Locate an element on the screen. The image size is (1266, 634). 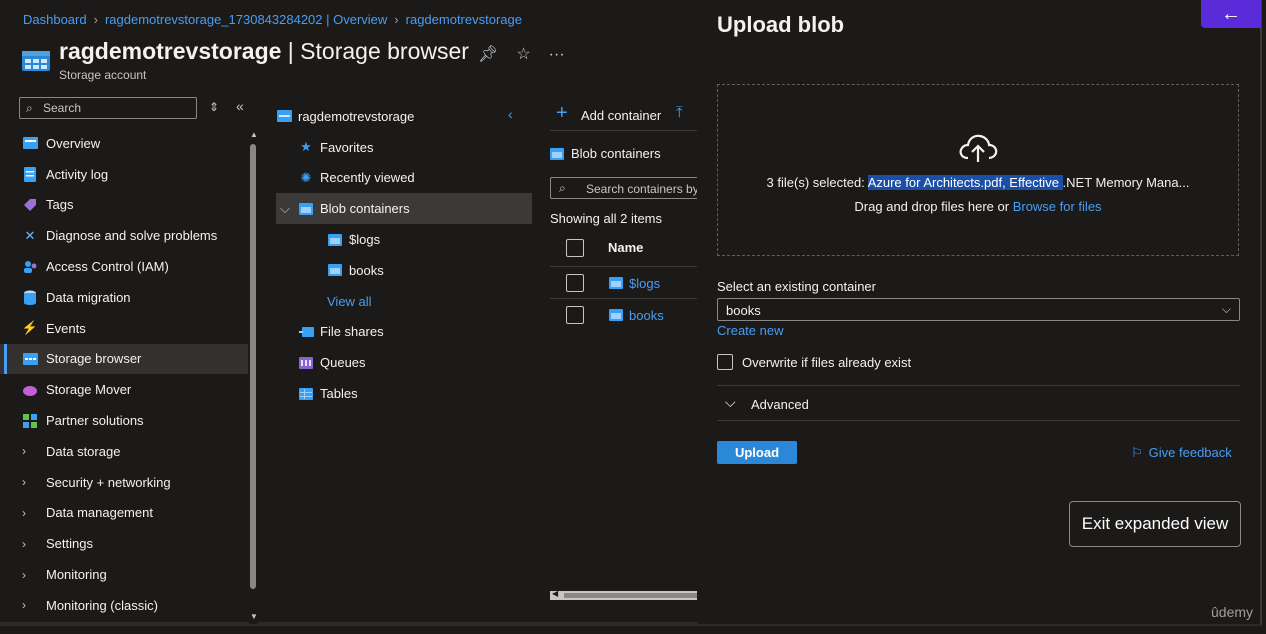
upload-icon: ⤒ is located at coordinates (679, 112).